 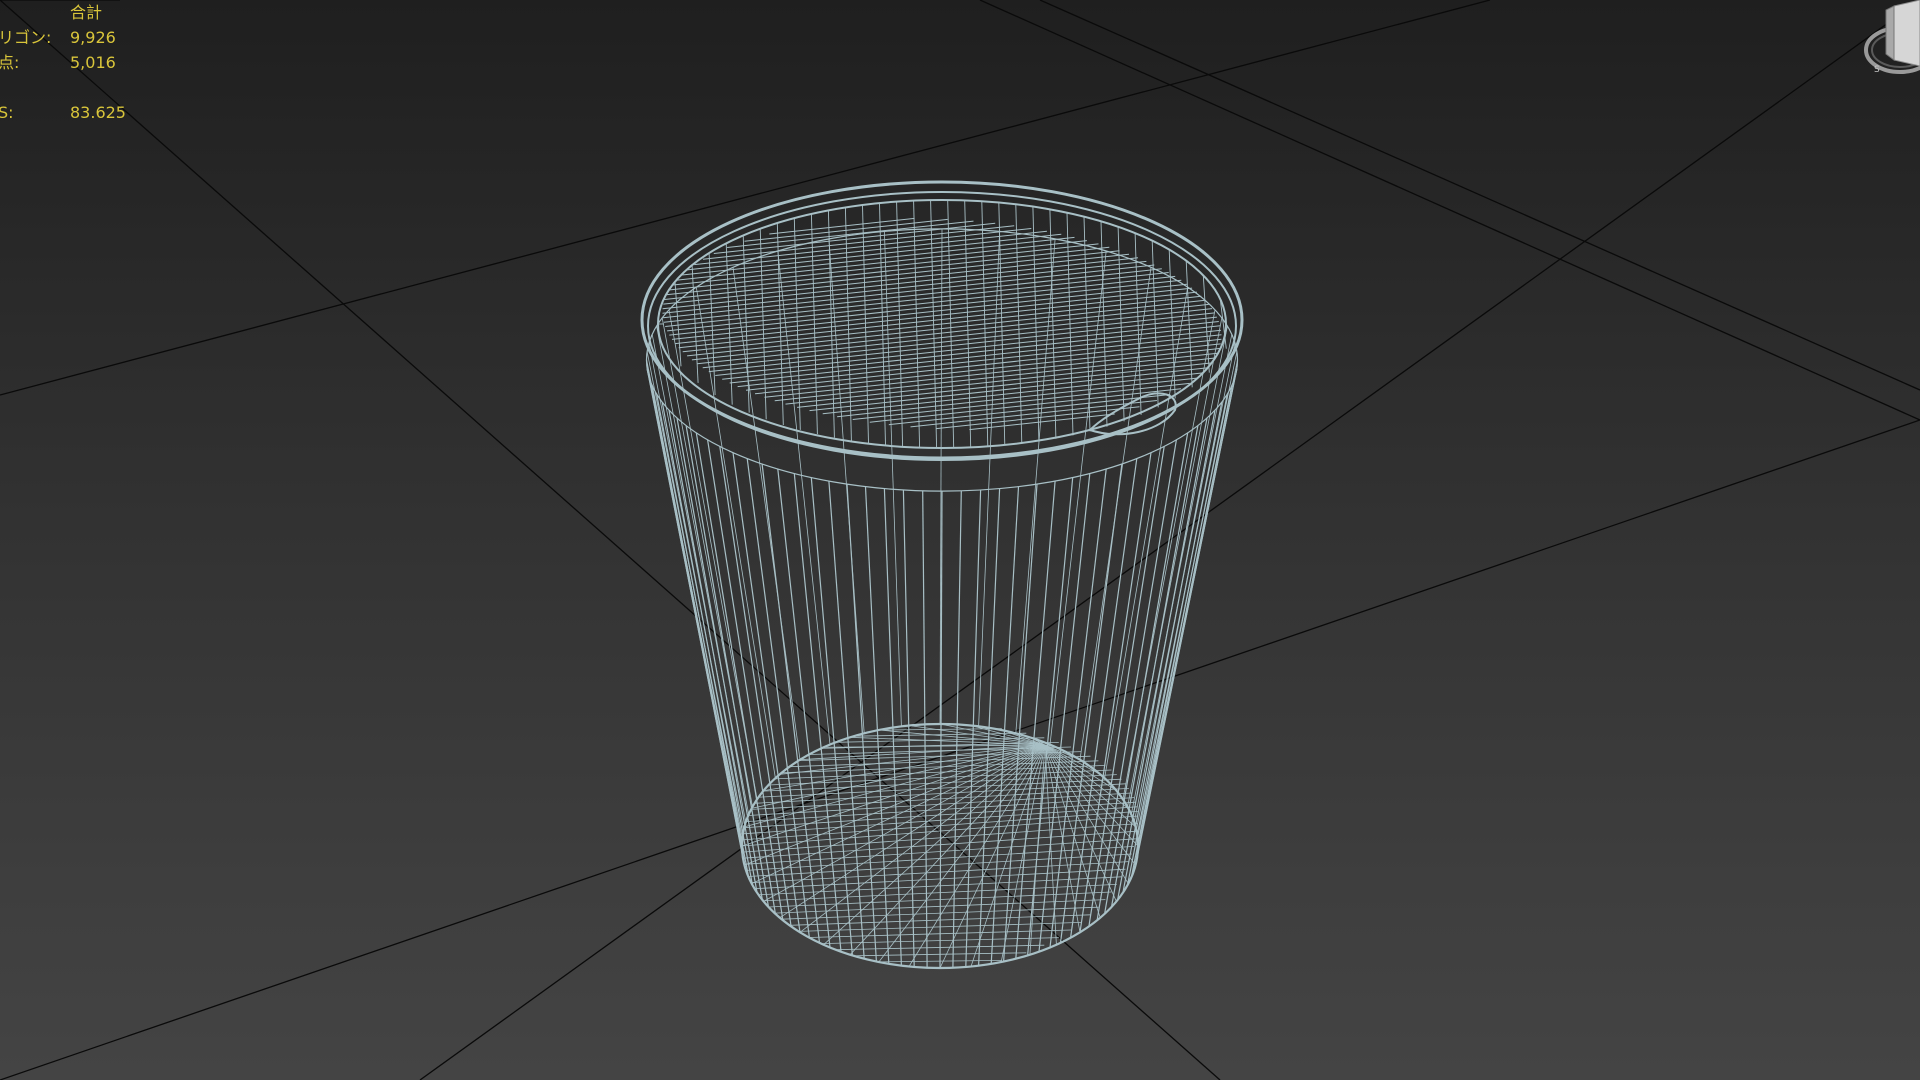 I want to click on stats-polygons-value: 9,926, so click(x=93, y=37).